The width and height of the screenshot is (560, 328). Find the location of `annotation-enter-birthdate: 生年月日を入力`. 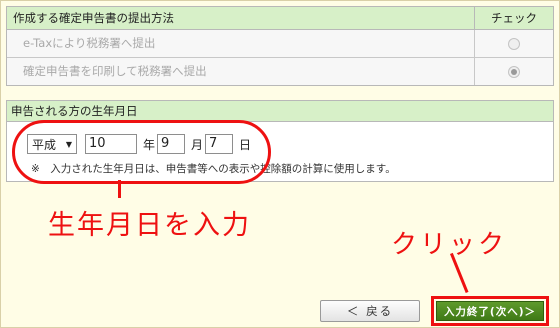

annotation-enter-birthdate: 生年月日を入力 is located at coordinates (149, 225).